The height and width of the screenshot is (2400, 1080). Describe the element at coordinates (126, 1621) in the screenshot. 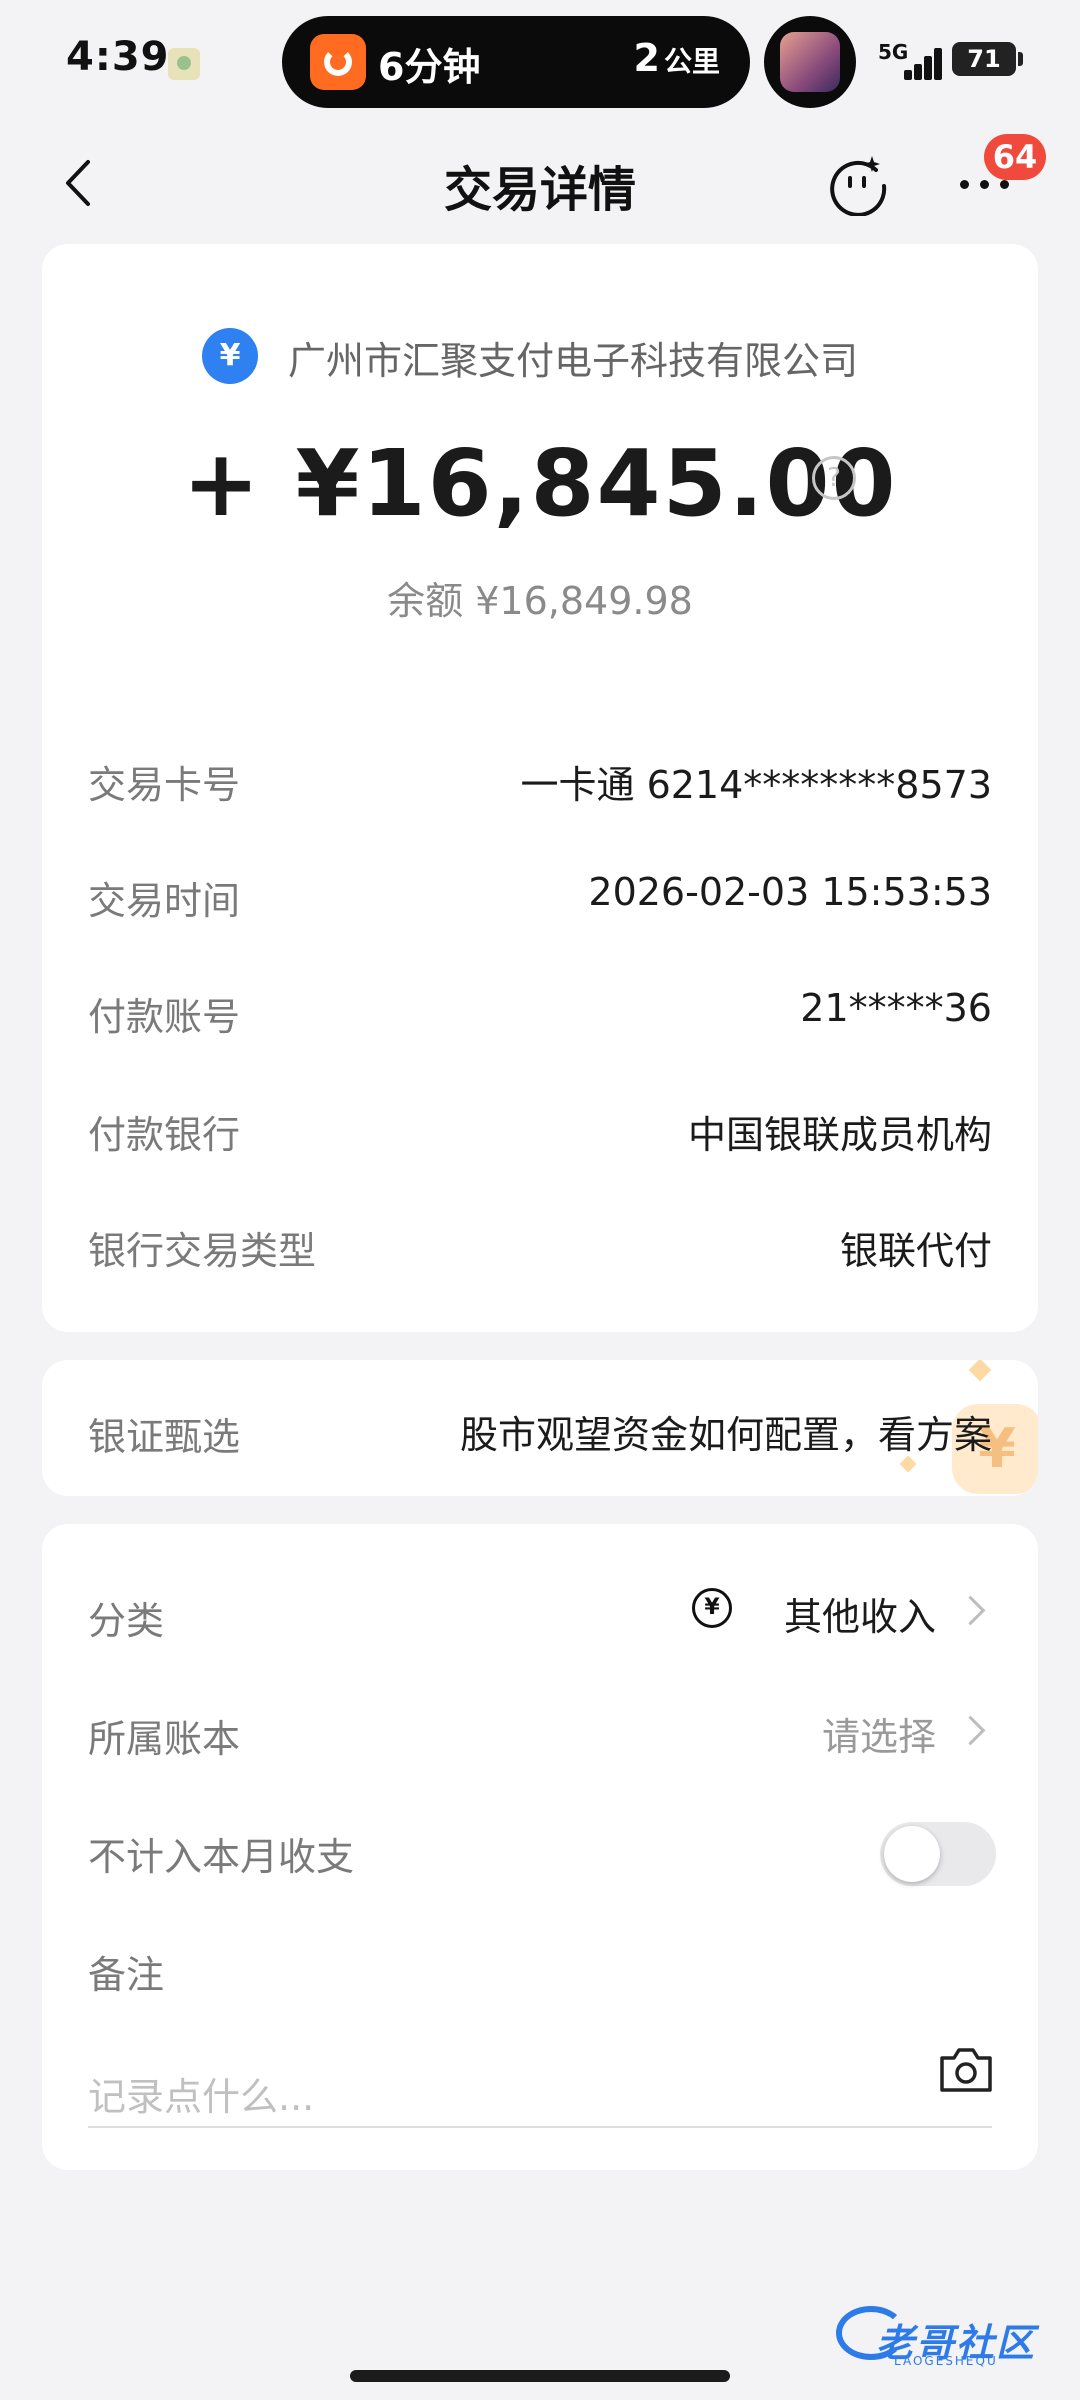

I see `category-label: 分类` at that location.